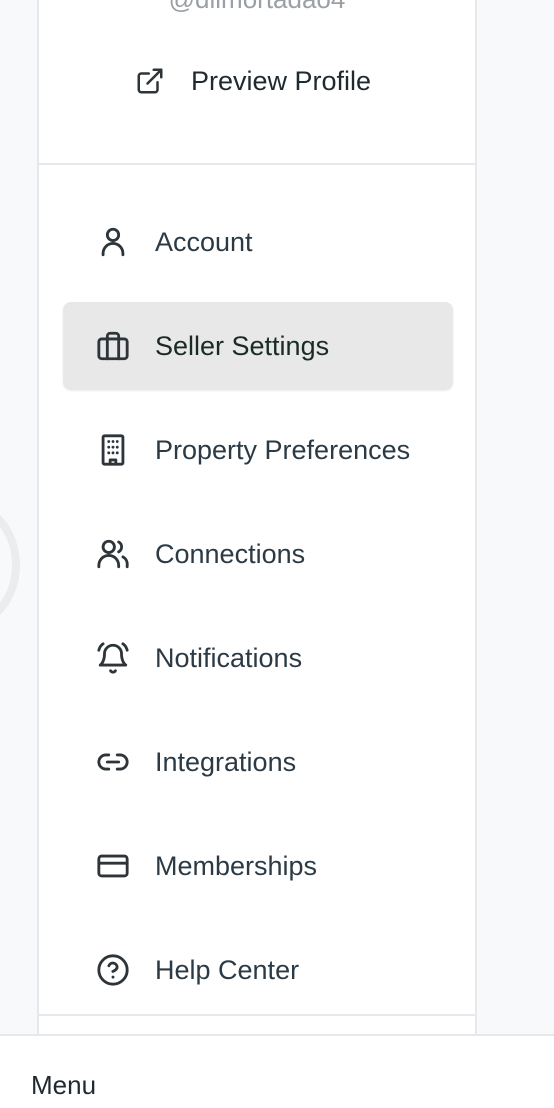 The width and height of the screenshot is (554, 1108). Describe the element at coordinates (227, 969) in the screenshot. I see `nav-item-label: Help Center` at that location.